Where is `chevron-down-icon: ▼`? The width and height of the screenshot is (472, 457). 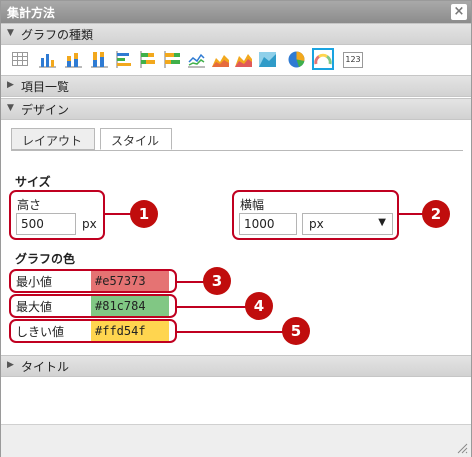
chevron-down-icon: ▼ is located at coordinates (382, 222).